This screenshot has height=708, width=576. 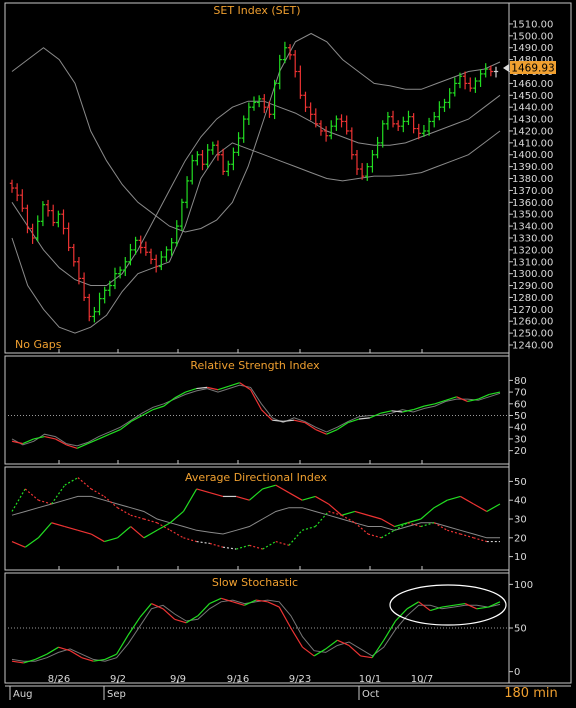 I want to click on x-month-label-0: Aug, so click(x=23, y=694).